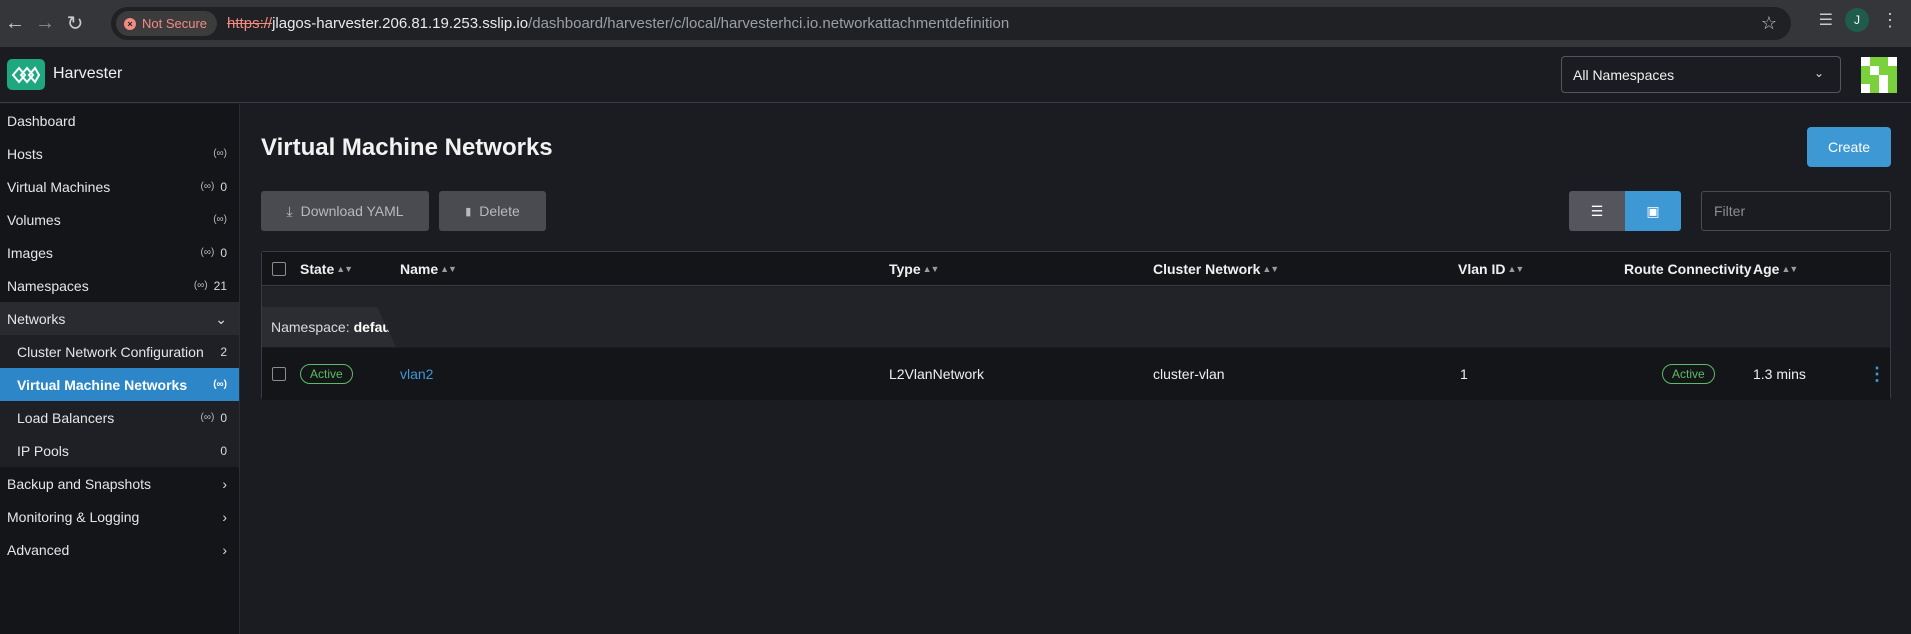  Describe the element at coordinates (1877, 374) in the screenshot. I see `row-actions-menu-icon: ⋮` at that location.